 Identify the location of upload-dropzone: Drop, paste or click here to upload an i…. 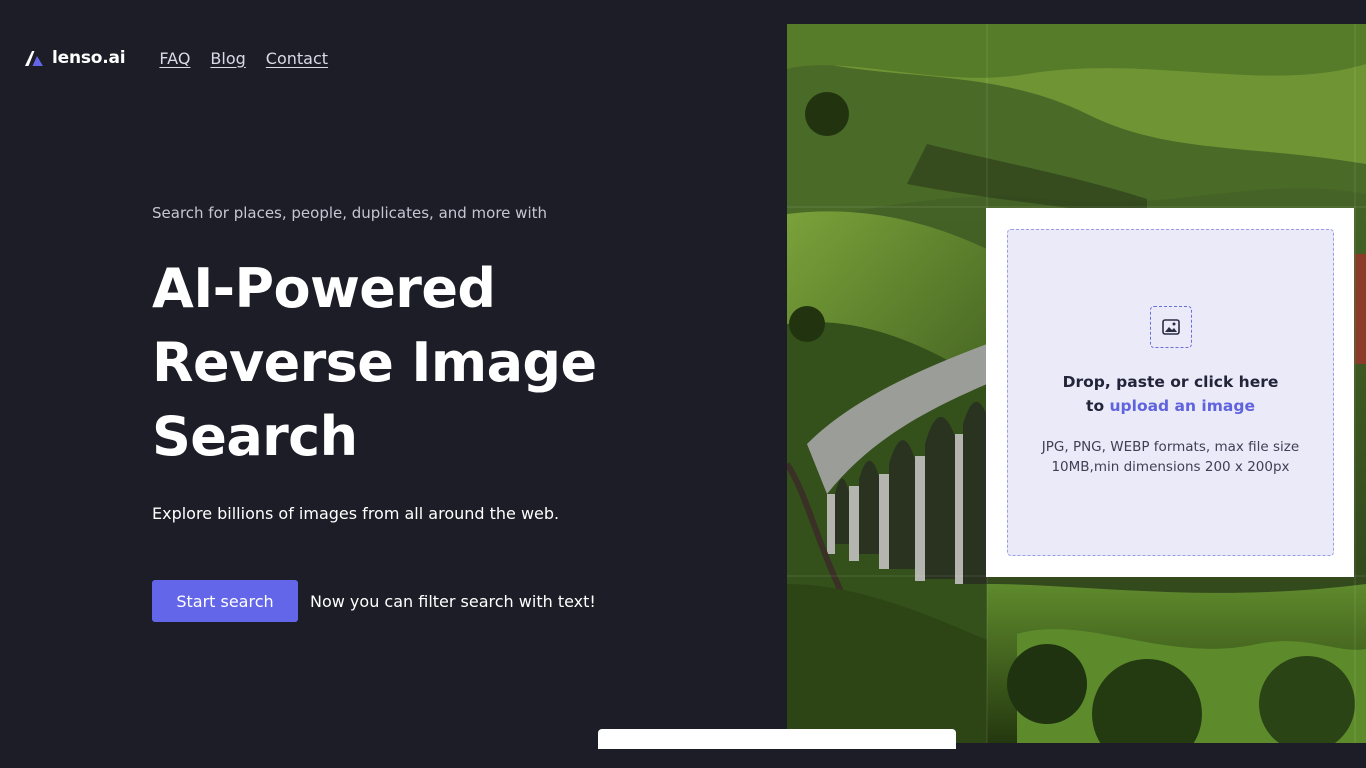
(1170, 392).